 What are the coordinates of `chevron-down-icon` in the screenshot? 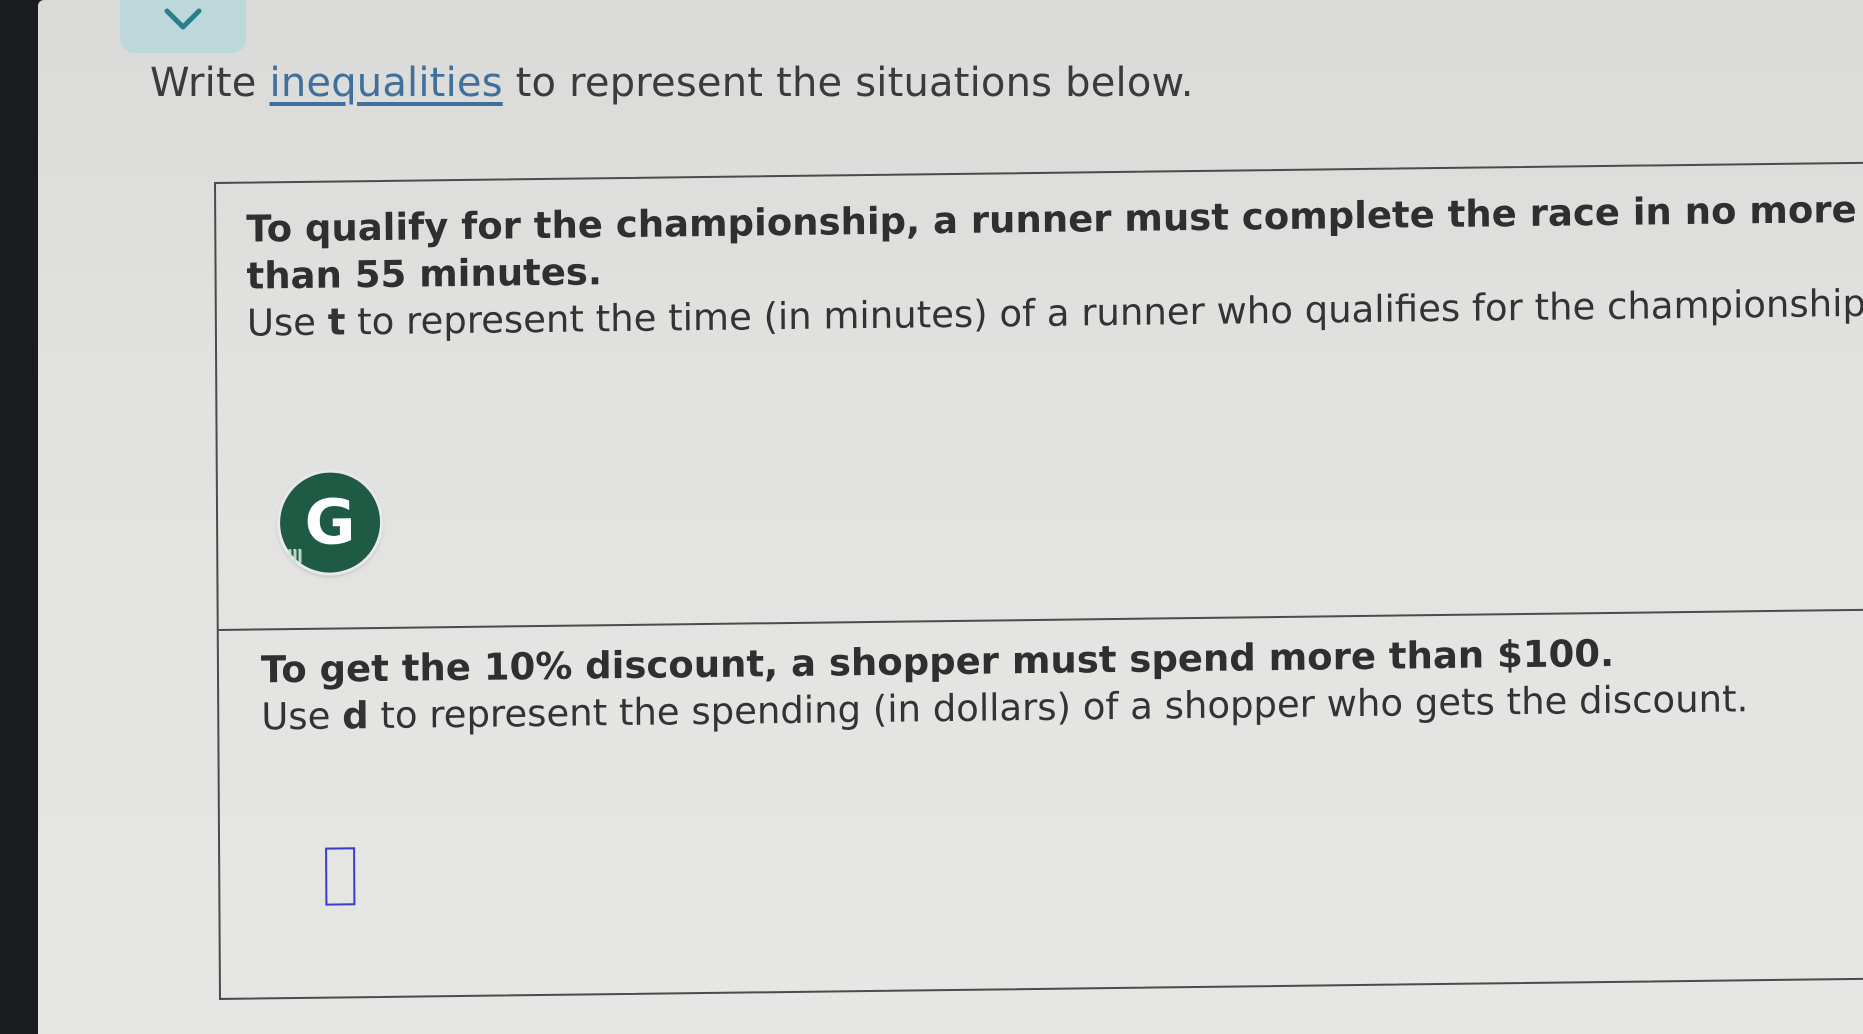 It's located at (183, 19).